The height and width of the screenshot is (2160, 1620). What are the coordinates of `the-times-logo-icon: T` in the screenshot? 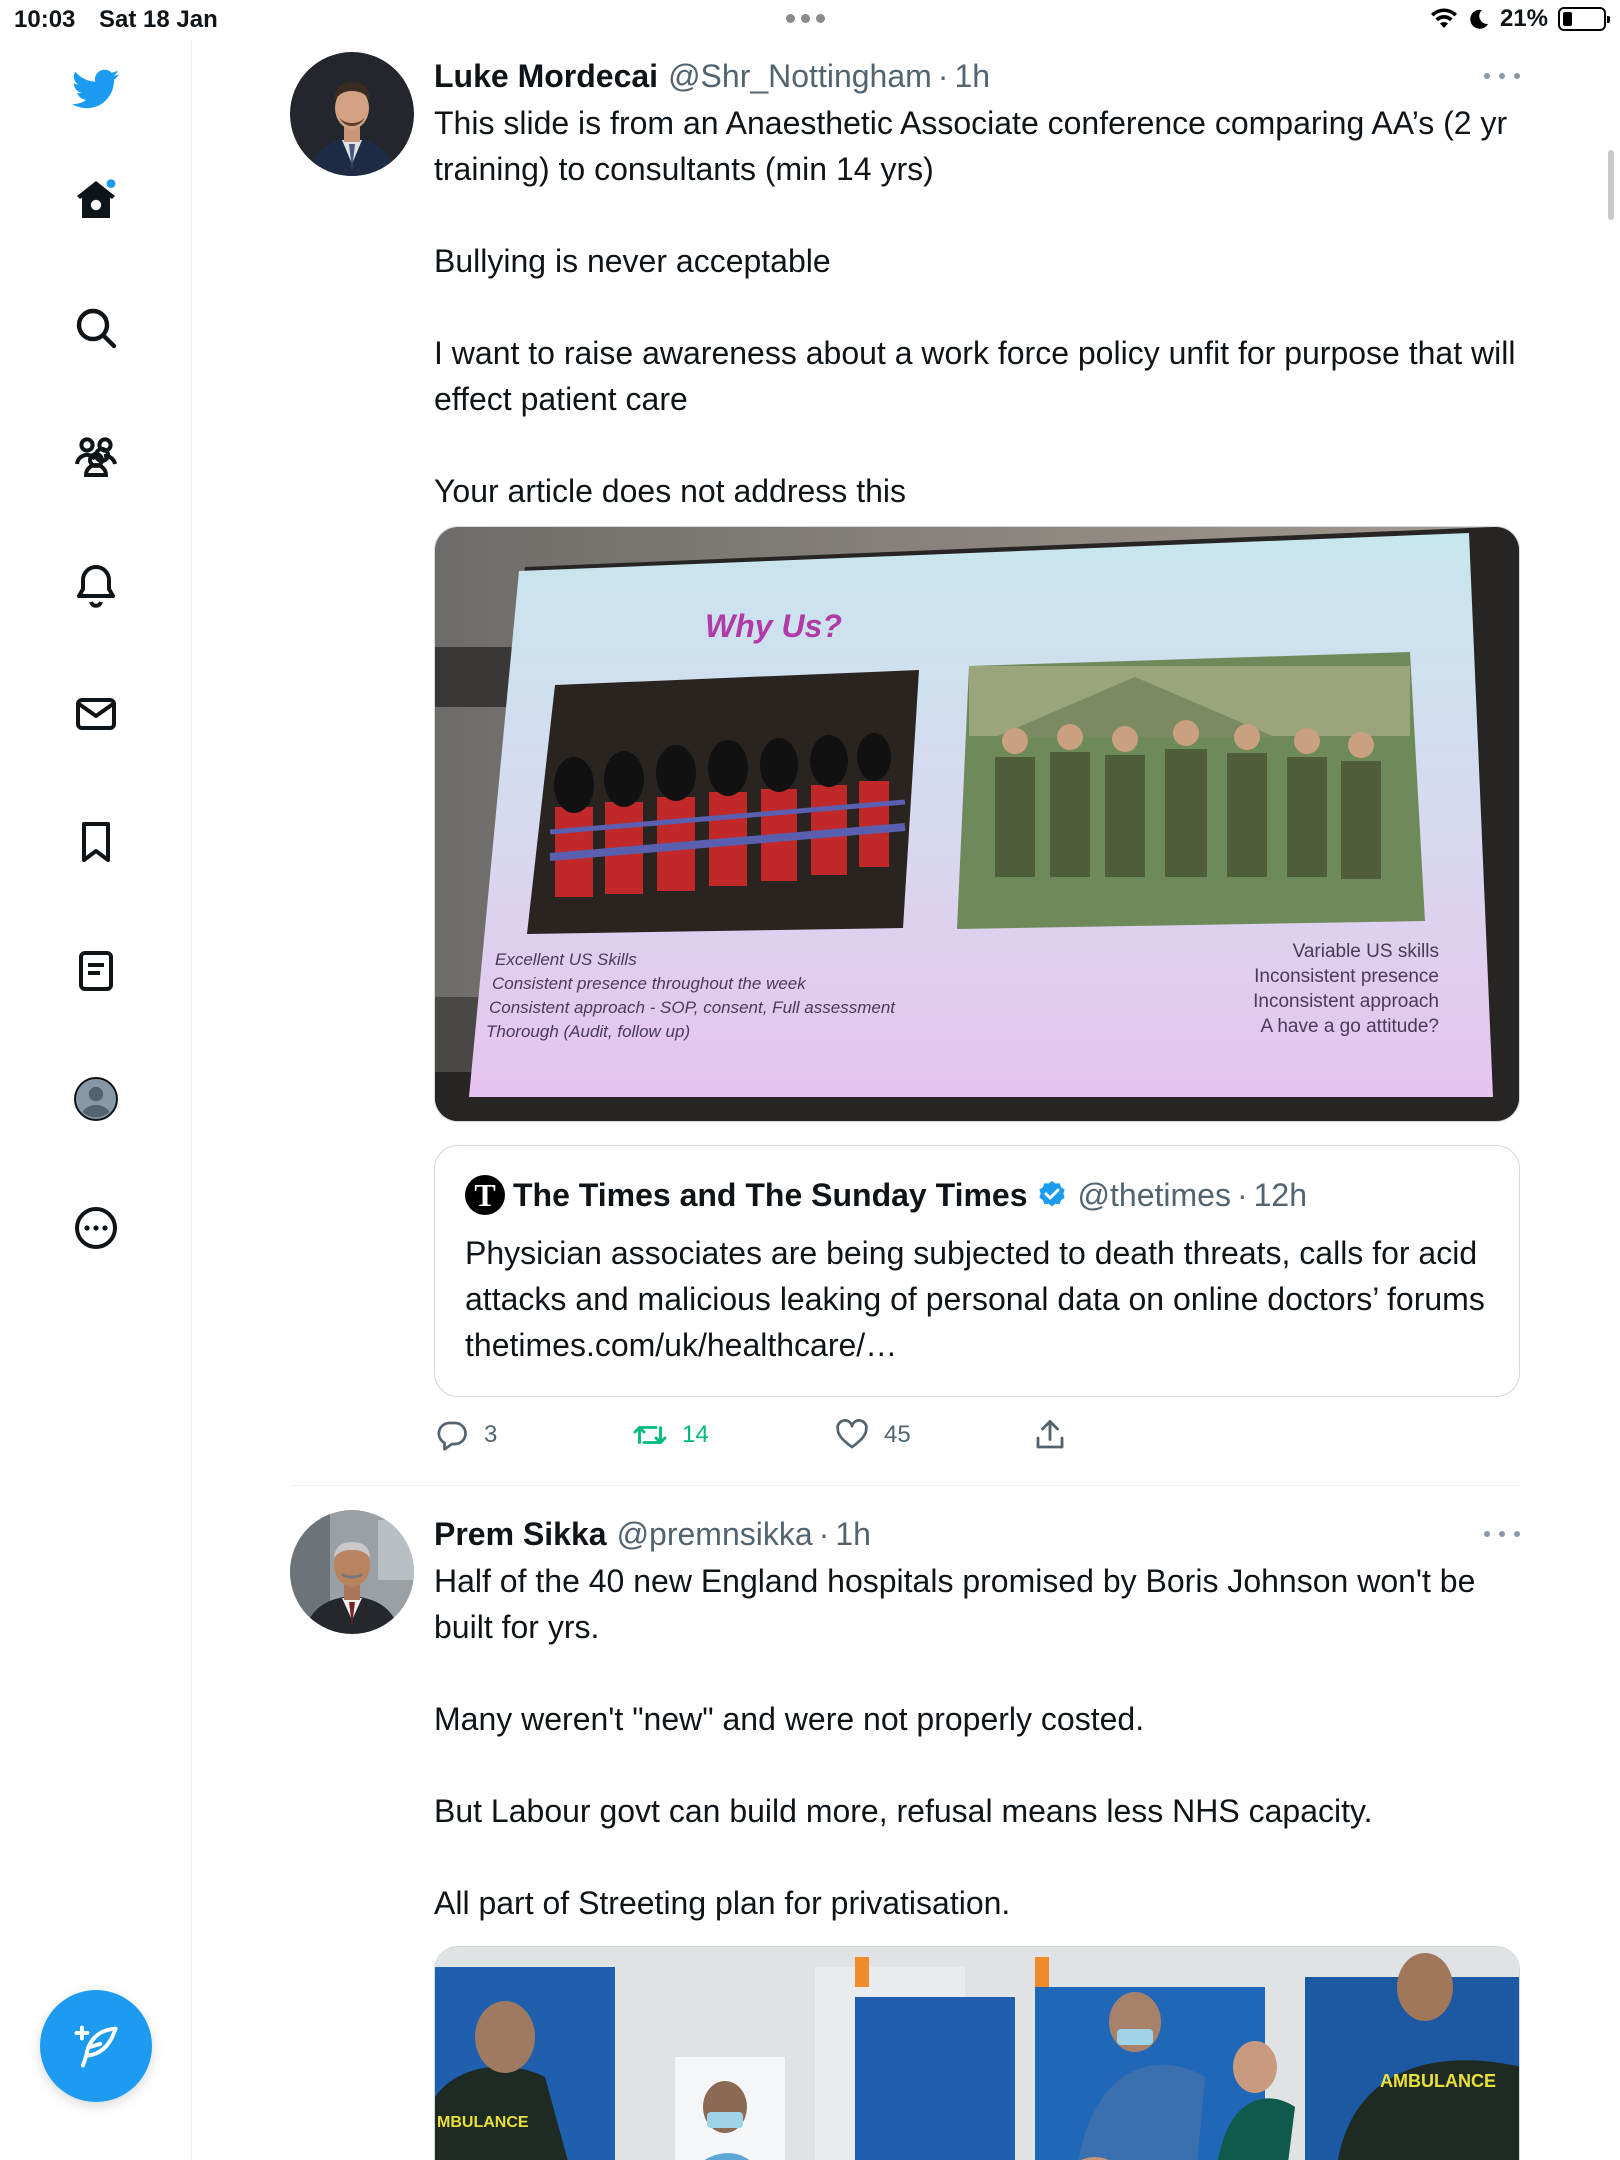 It's located at (485, 1195).